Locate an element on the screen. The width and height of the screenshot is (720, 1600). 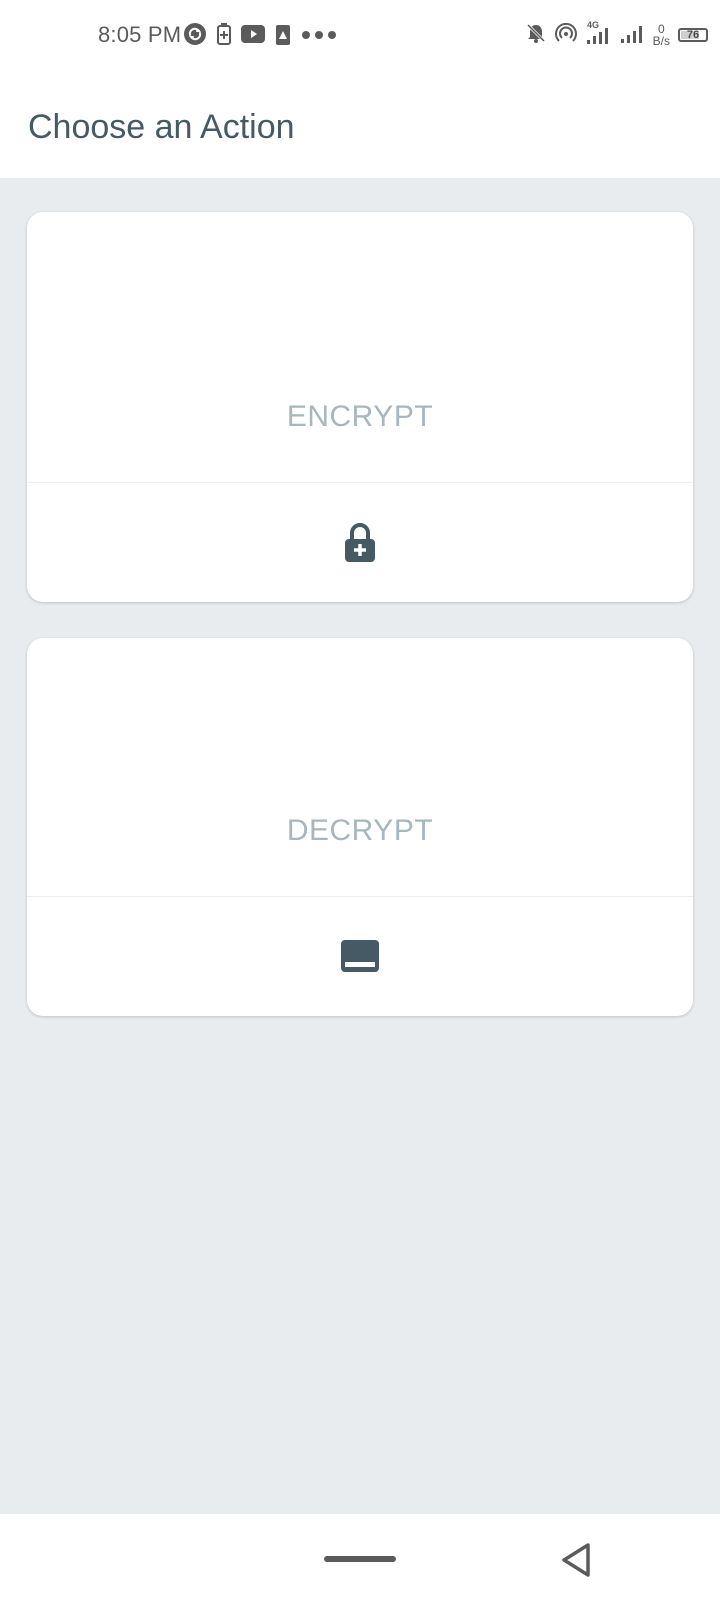
network-type-text: 4G is located at coordinates (593, 25).